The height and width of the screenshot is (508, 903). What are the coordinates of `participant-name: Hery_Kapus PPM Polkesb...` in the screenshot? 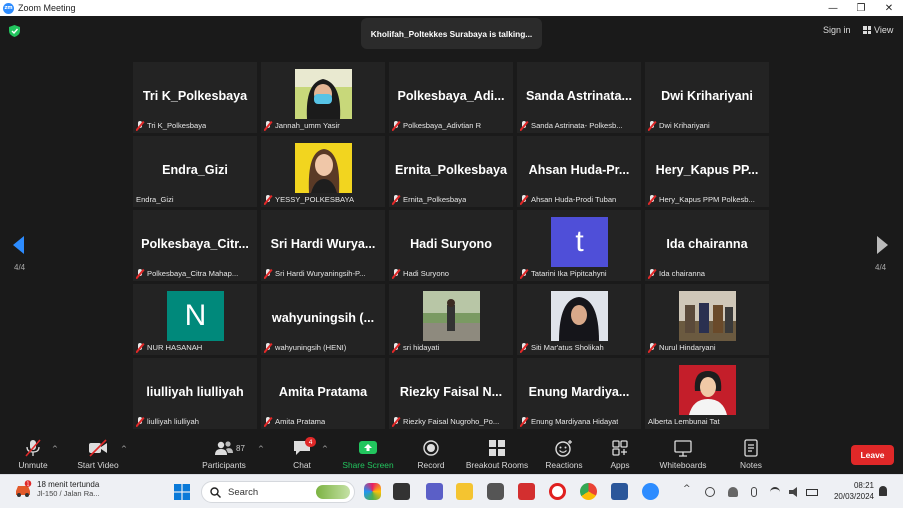 It's located at (707, 199).